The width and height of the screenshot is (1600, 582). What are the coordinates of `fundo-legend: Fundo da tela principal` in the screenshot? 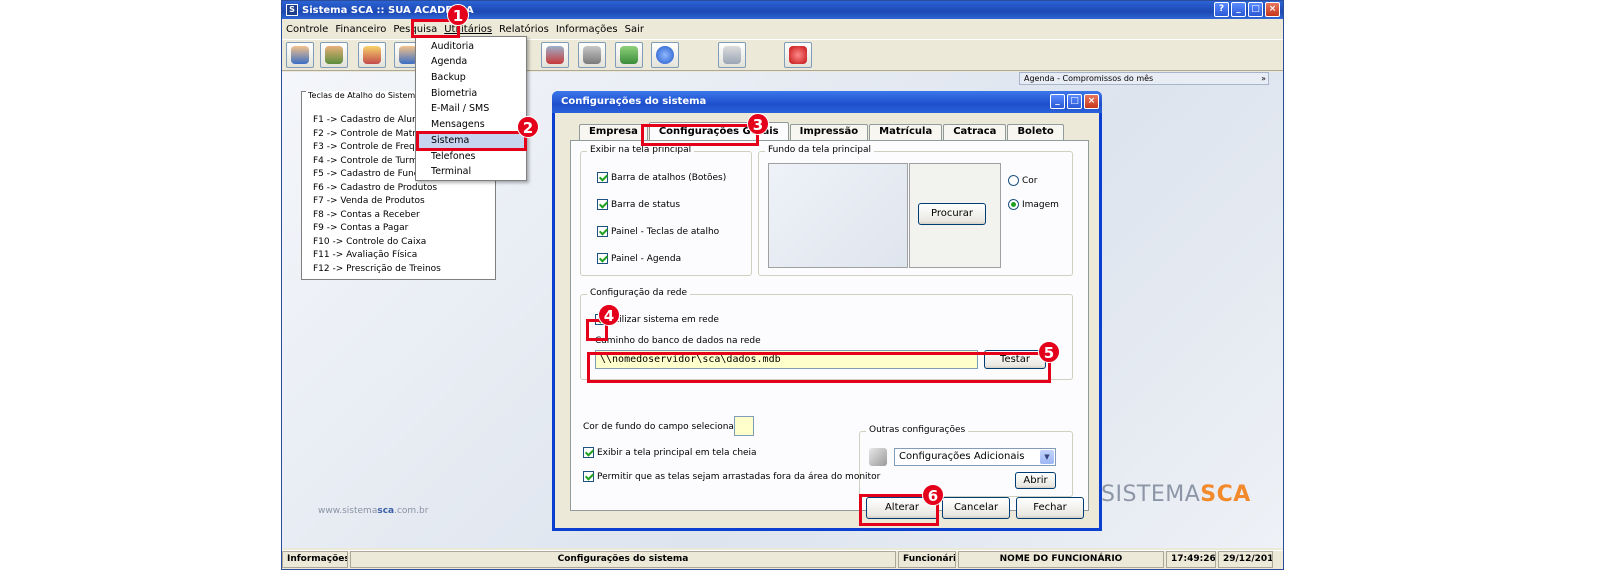 It's located at (819, 150).